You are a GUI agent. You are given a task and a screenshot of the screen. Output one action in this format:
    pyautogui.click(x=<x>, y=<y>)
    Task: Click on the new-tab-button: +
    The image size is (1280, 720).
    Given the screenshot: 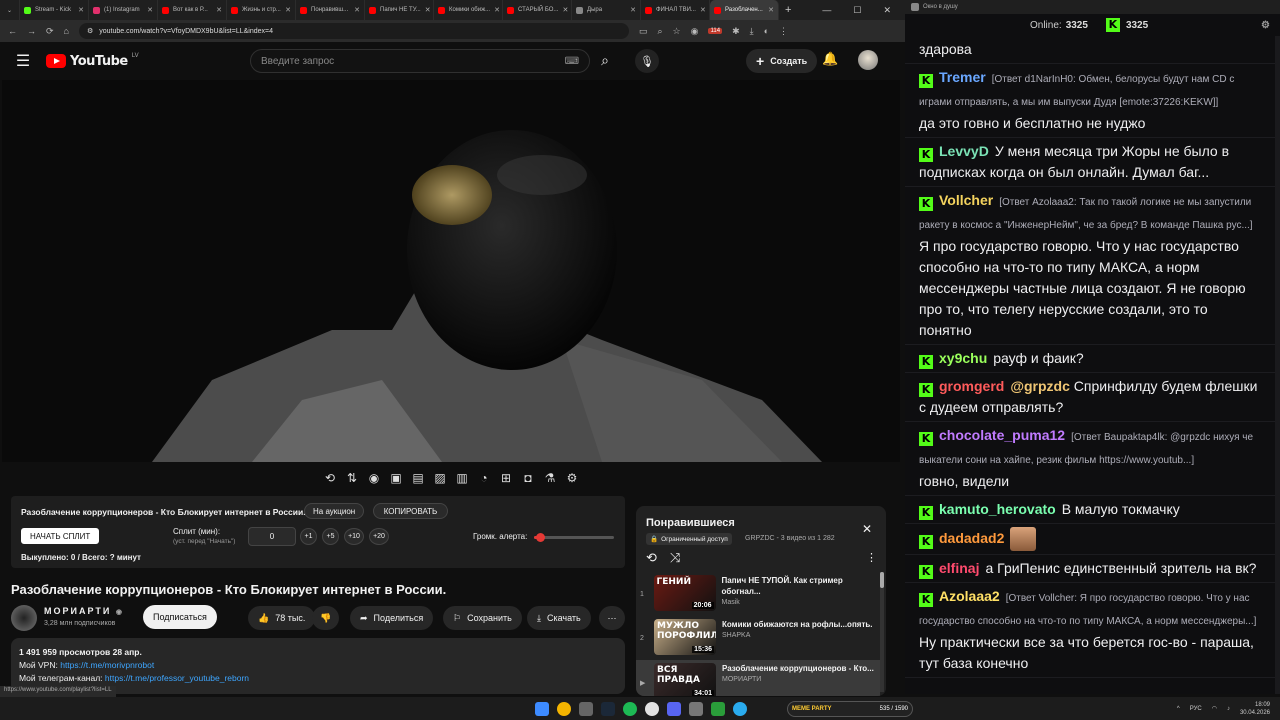 What is the action you would take?
    pyautogui.click(x=788, y=10)
    